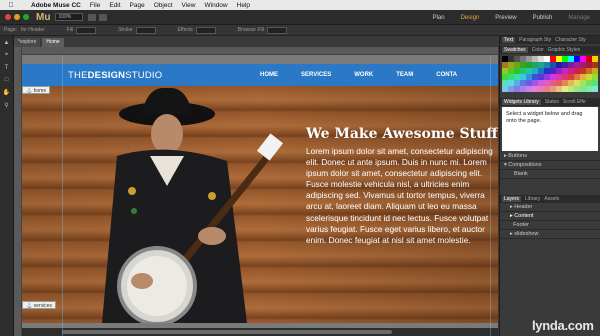 The height and width of the screenshot is (336, 600). Describe the element at coordinates (579, 18) in the screenshot. I see `mode-manage: Manage` at that location.